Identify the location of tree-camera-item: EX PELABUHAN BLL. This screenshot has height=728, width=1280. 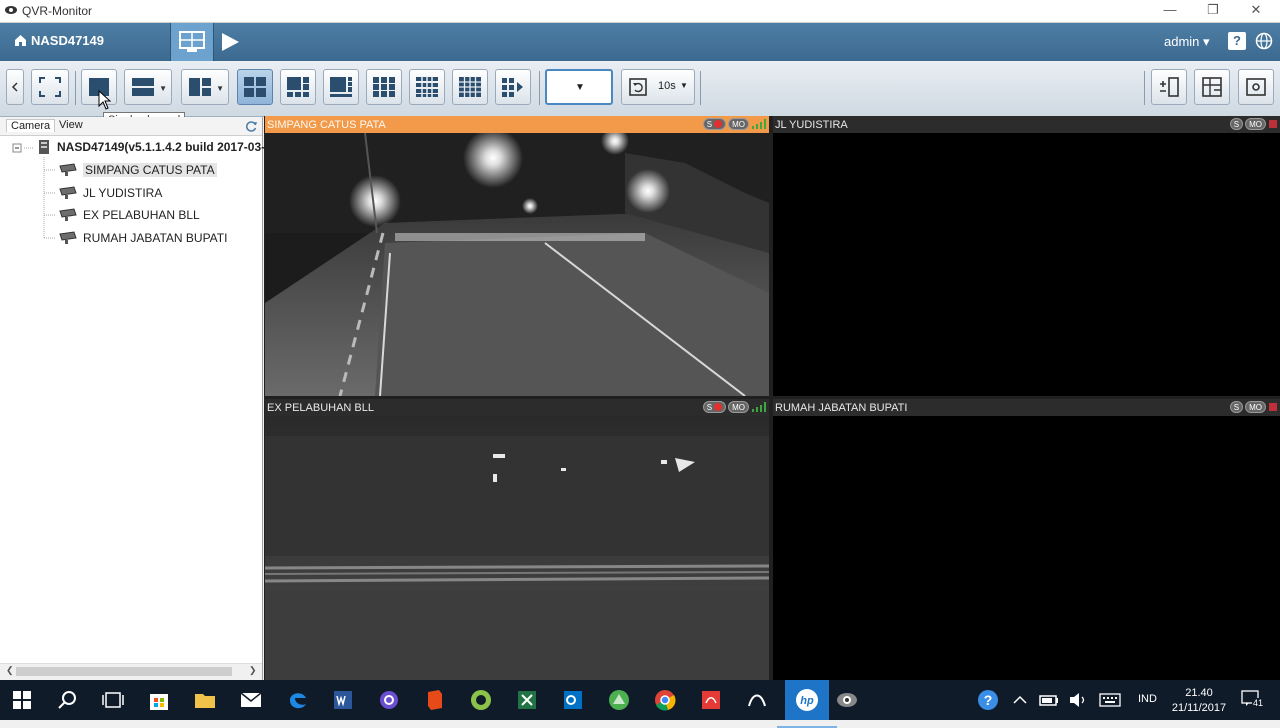
(129, 215).